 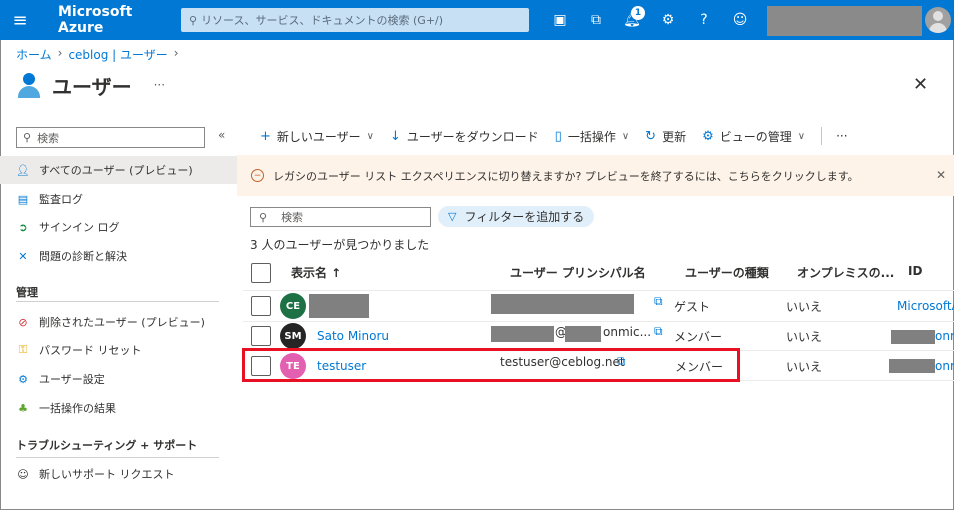 I want to click on wrench-icon: ✕, so click(x=23, y=256).